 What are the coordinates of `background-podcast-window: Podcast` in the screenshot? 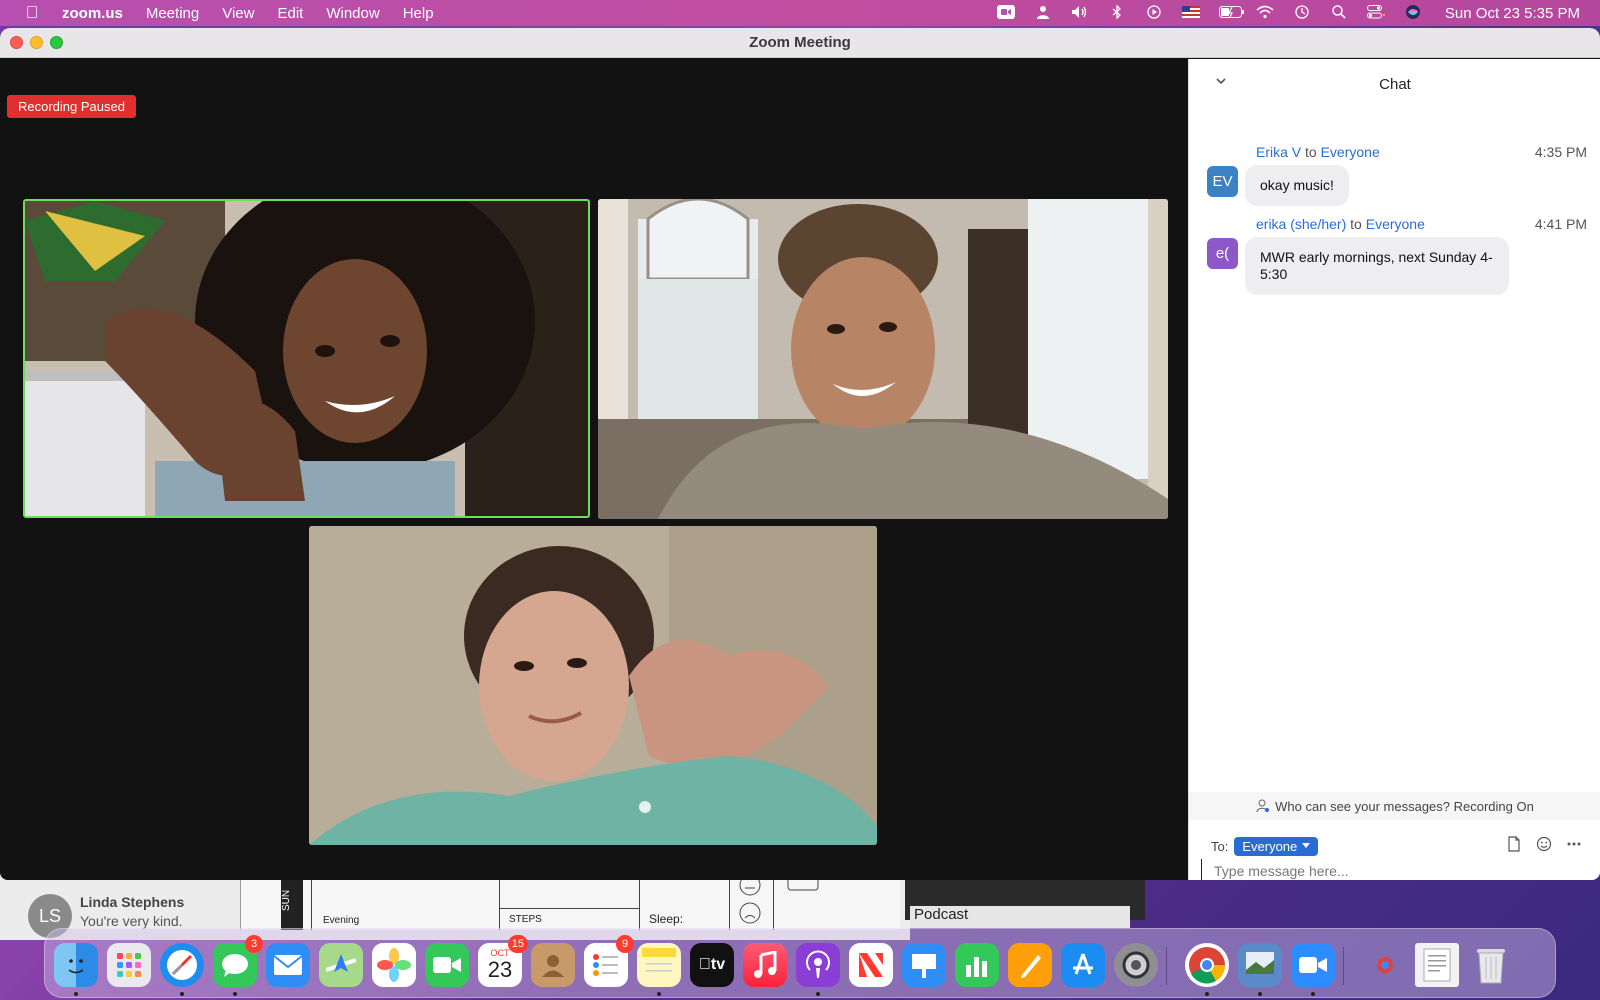 It's located at (1025, 904).